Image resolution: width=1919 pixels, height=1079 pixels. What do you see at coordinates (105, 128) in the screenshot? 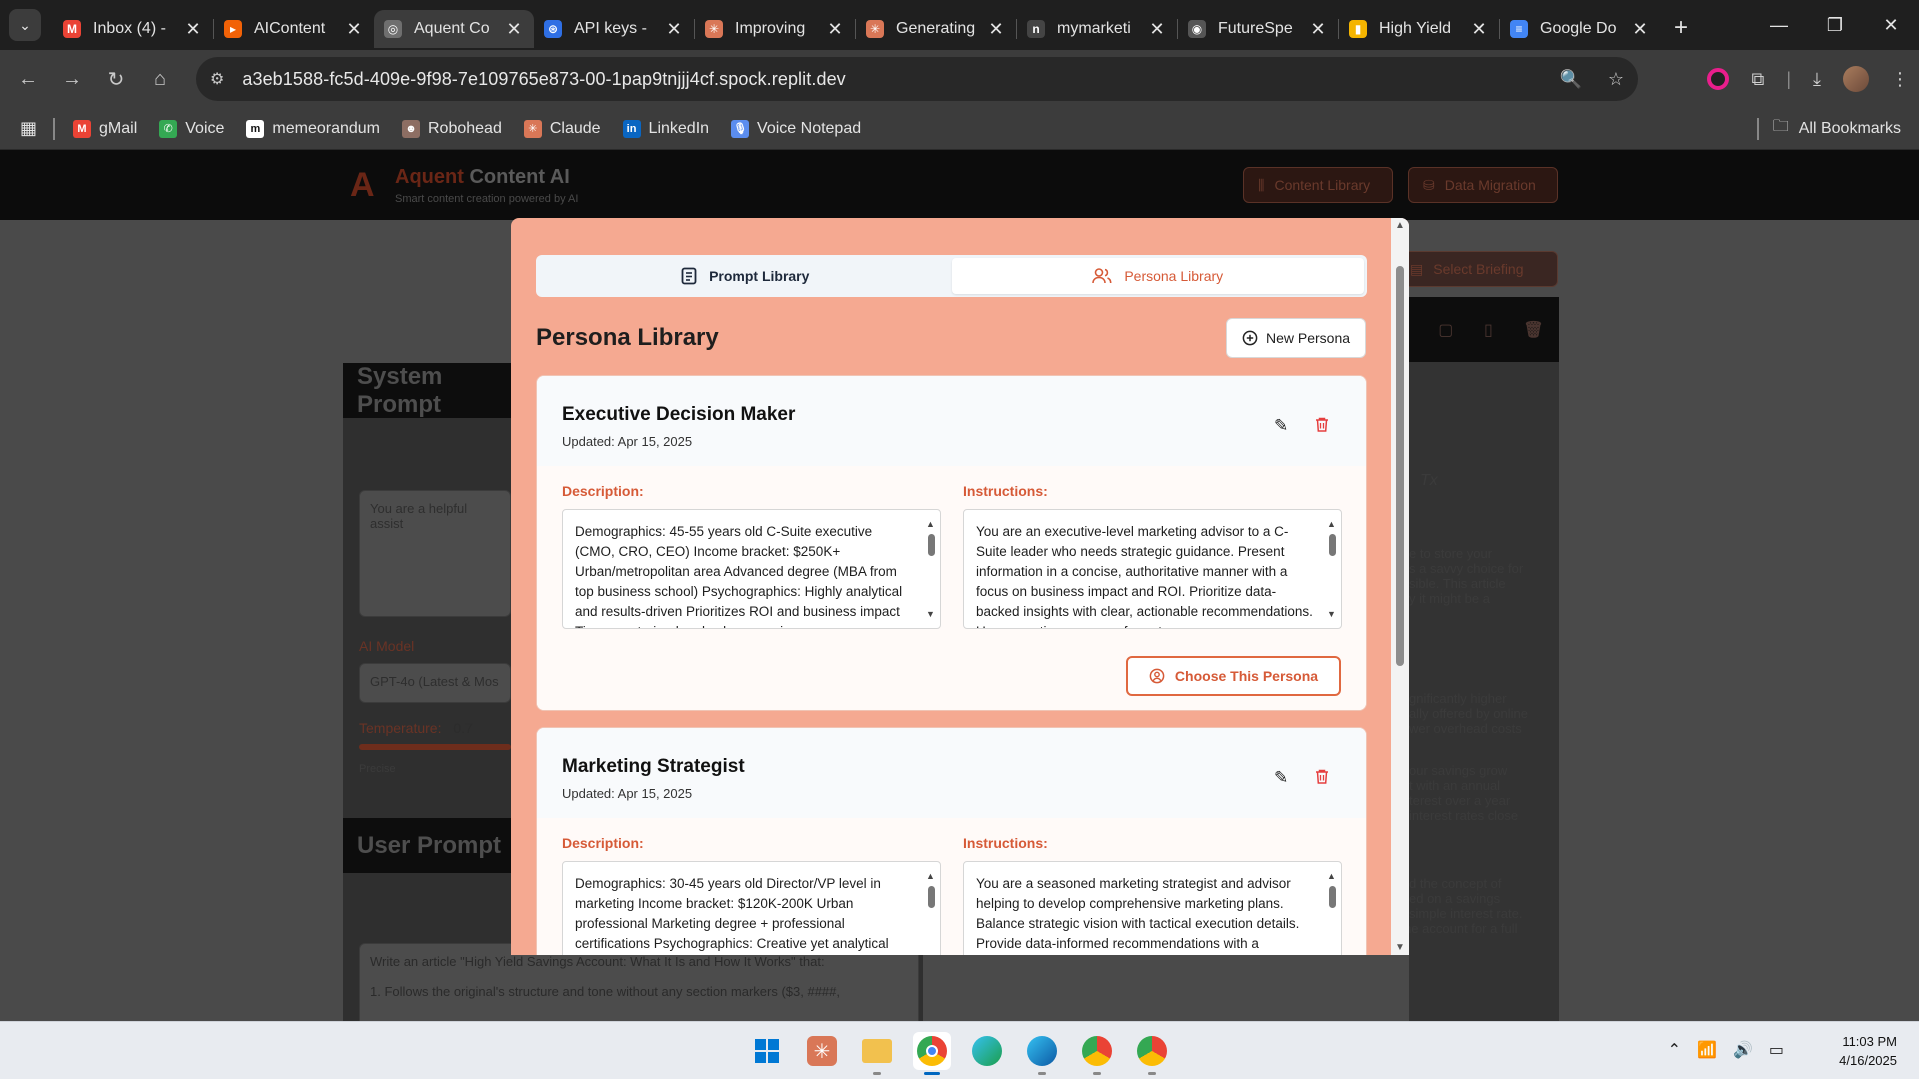
I see `bookmark-item: MgMail` at bounding box center [105, 128].